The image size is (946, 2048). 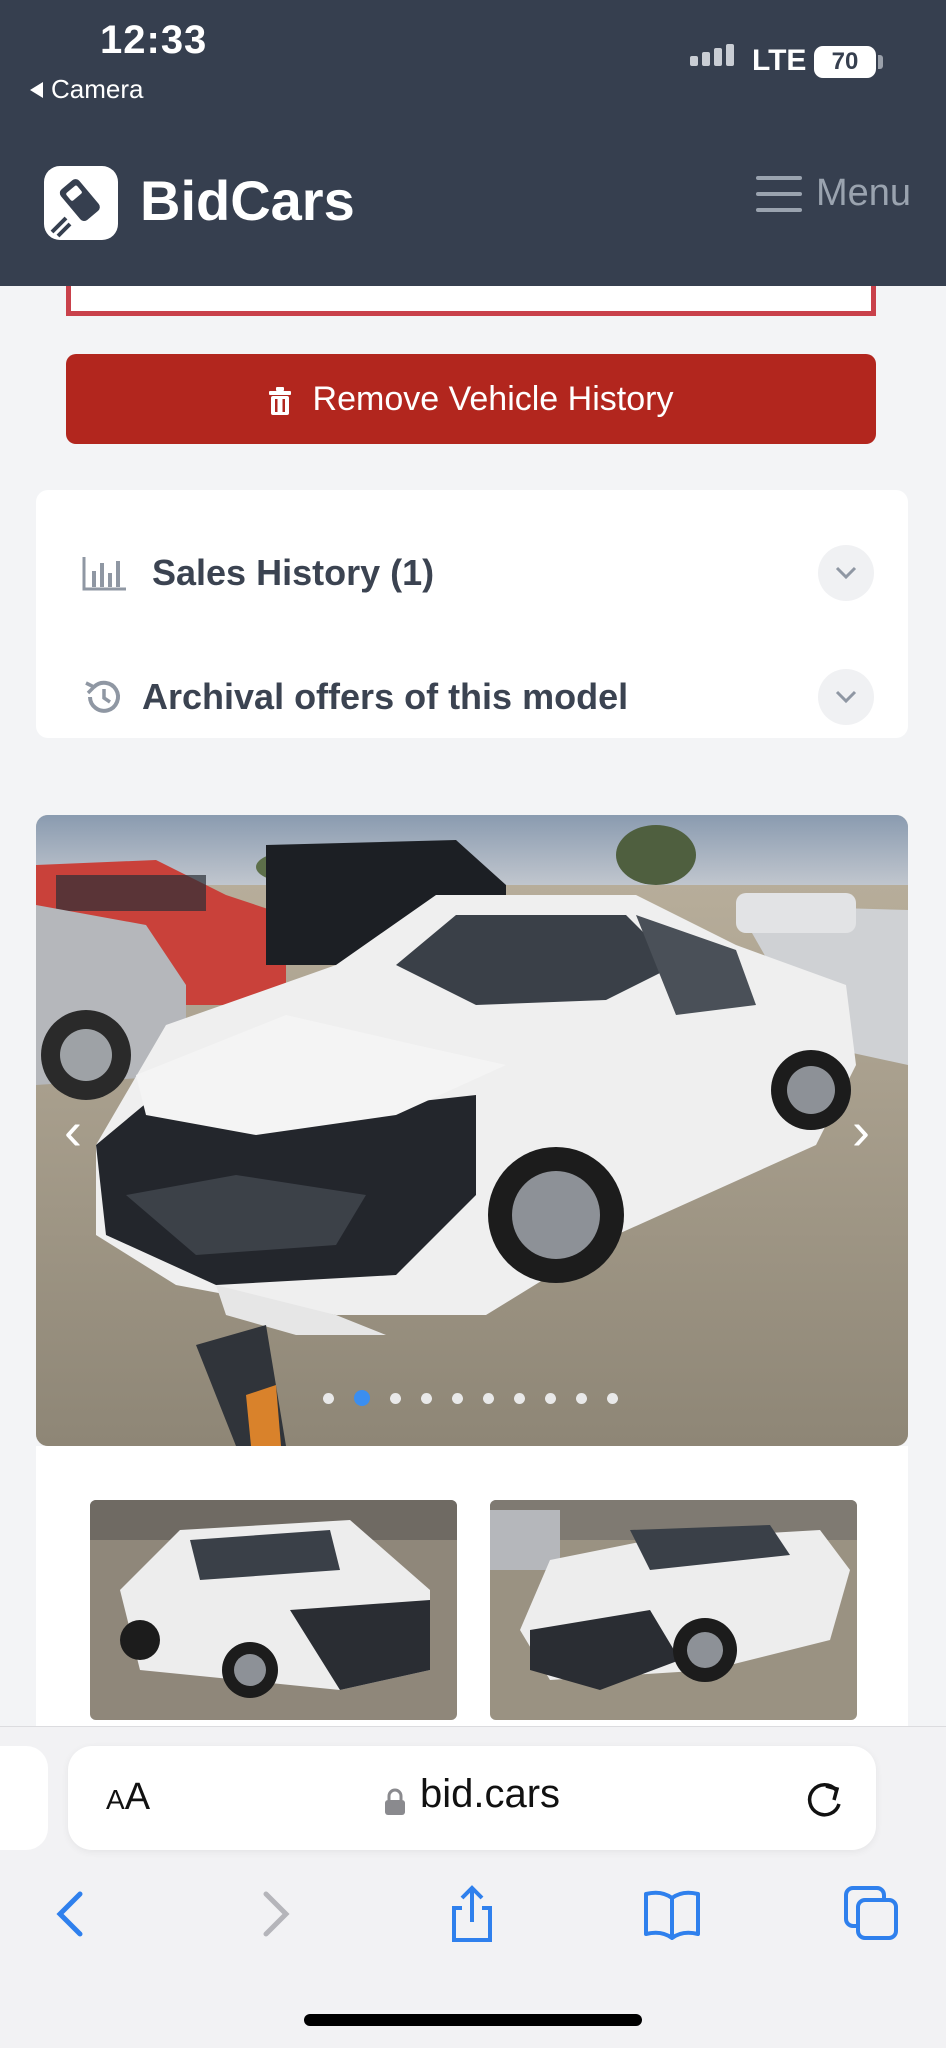 I want to click on battery-level: 70, so click(x=845, y=62).